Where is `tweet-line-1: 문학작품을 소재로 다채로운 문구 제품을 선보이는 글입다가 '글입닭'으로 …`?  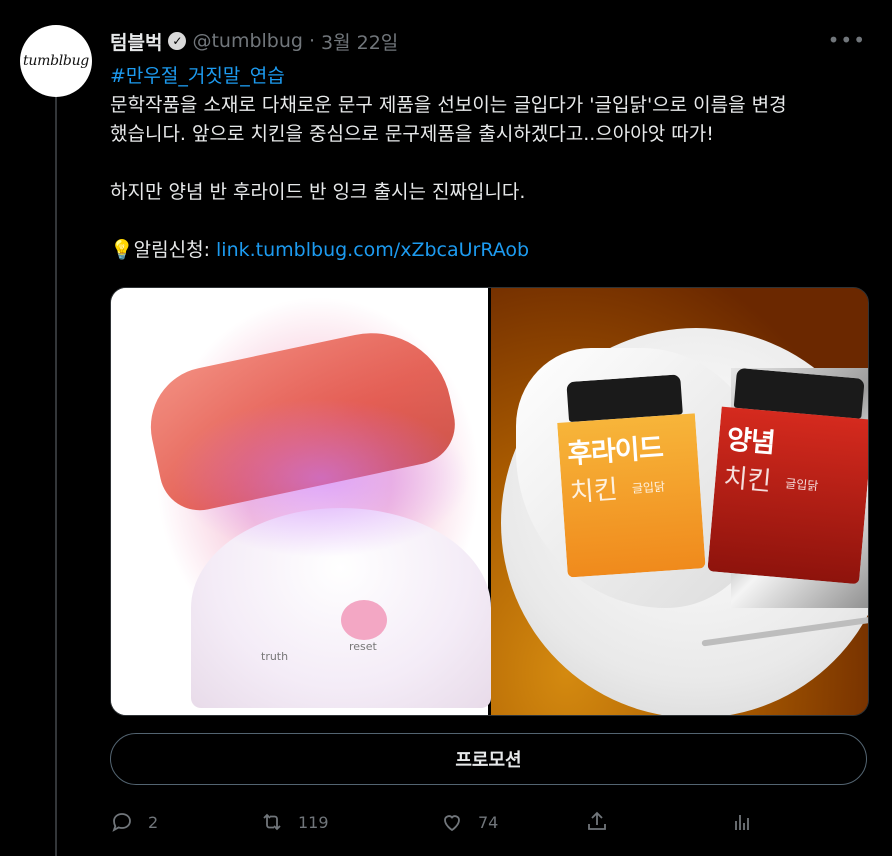
tweet-line-1: 문학작품을 소재로 다채로운 문구 제품을 선보이는 글입다가 '글입닭'으로 … is located at coordinates (448, 105).